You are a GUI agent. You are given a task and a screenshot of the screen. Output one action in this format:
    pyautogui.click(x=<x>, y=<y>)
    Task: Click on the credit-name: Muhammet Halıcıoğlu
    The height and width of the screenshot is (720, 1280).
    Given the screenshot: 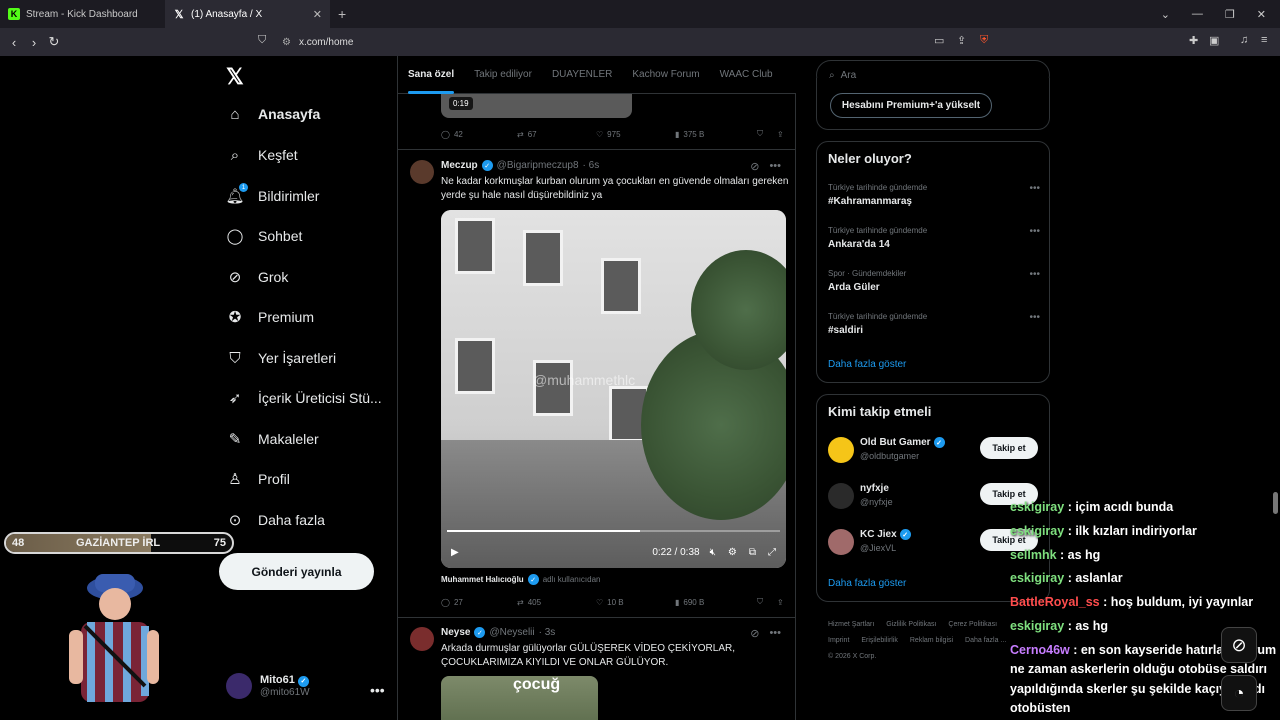 What is the action you would take?
    pyautogui.click(x=482, y=579)
    